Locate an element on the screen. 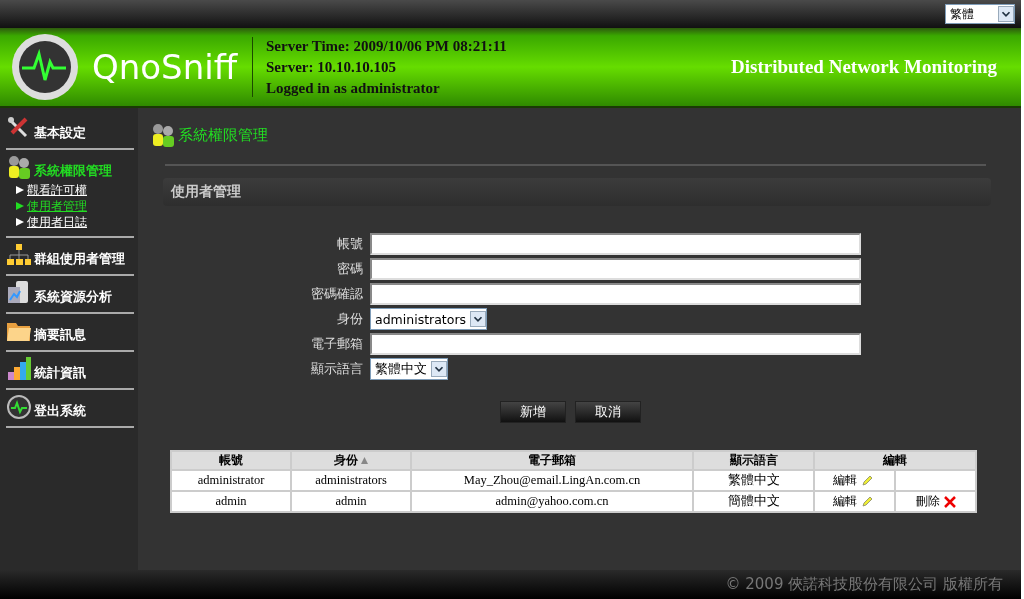 The width and height of the screenshot is (1024, 599). logo-text: QnoSniff is located at coordinates (165, 67).